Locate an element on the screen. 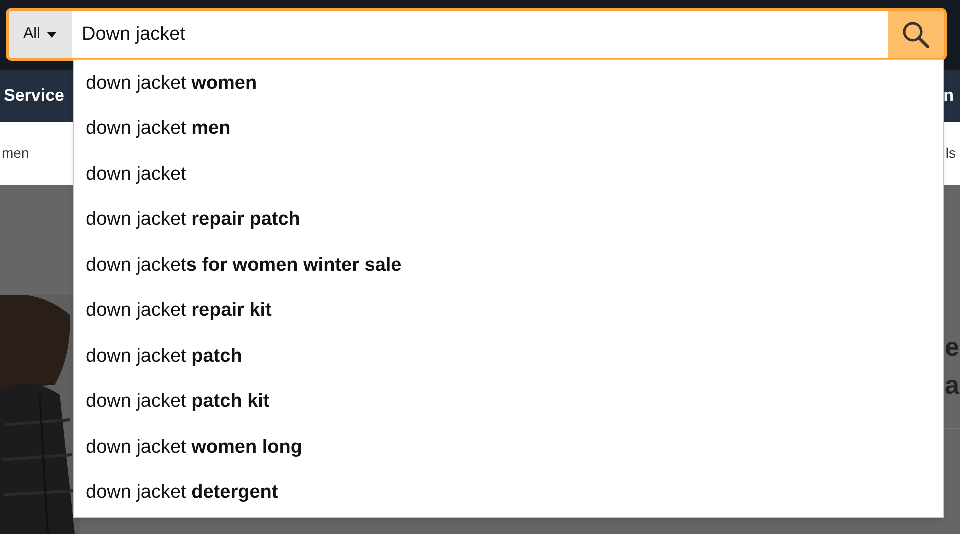 This screenshot has height=534, width=960. nav-link: Service is located at coordinates (32, 96).